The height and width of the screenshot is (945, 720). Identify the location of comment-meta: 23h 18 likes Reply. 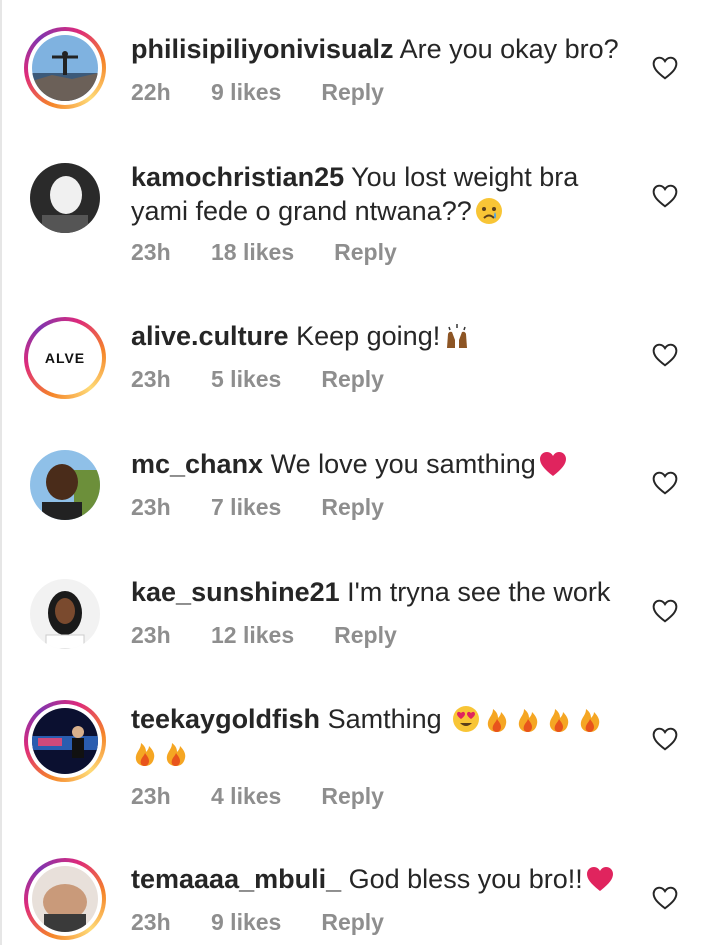
(264, 252).